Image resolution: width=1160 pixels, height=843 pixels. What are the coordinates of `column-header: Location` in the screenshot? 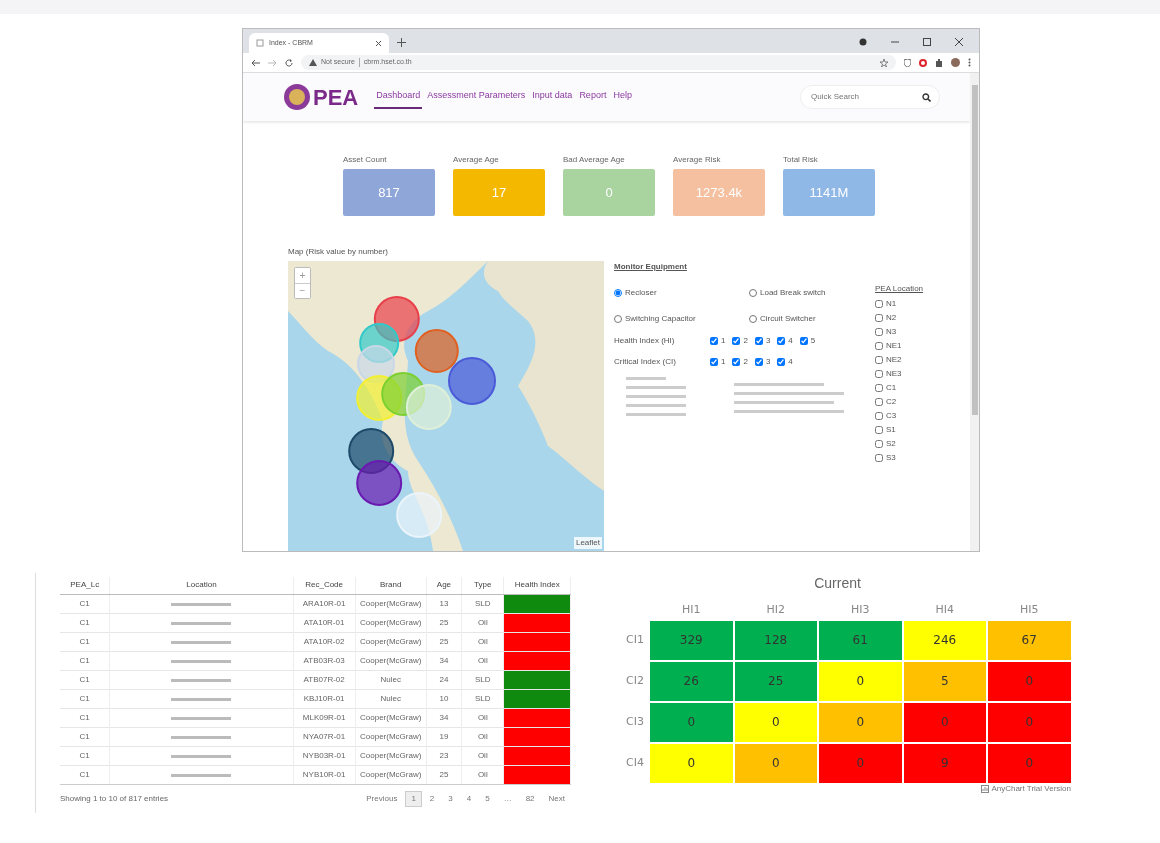 It's located at (201, 585).